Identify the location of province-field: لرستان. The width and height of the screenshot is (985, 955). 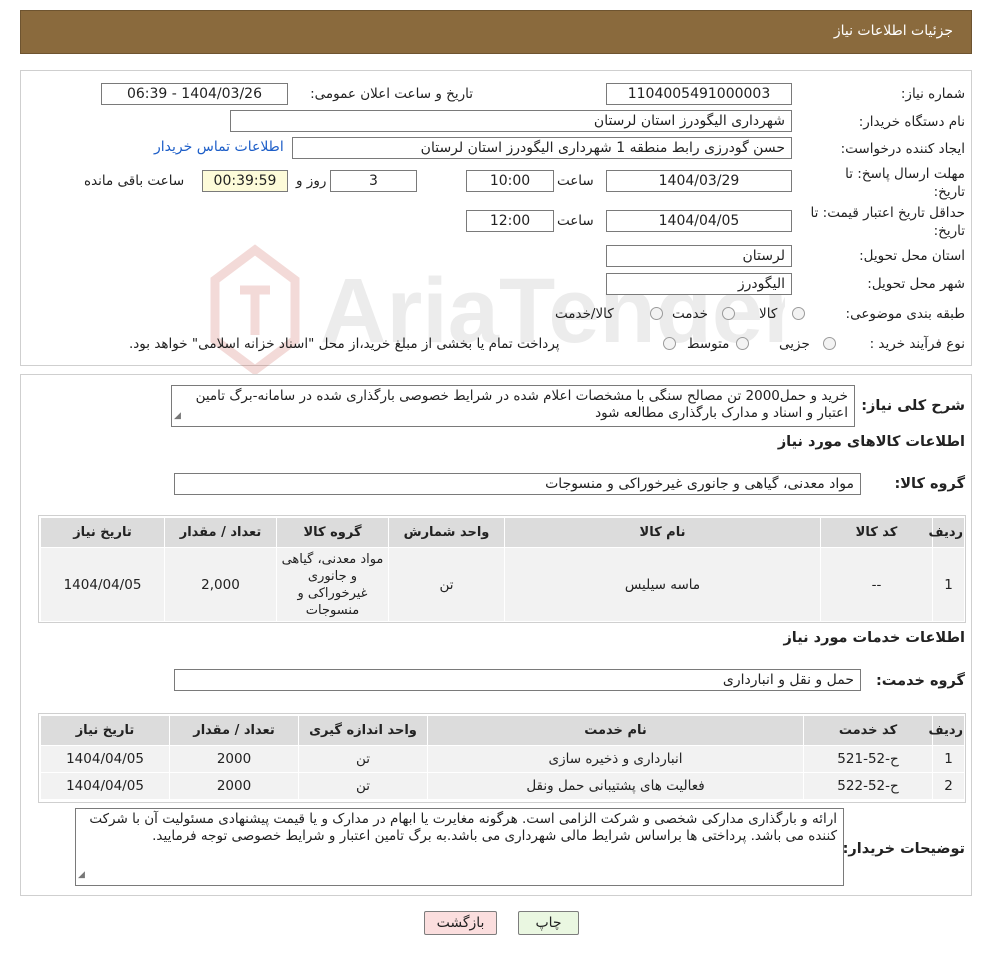
(699, 256).